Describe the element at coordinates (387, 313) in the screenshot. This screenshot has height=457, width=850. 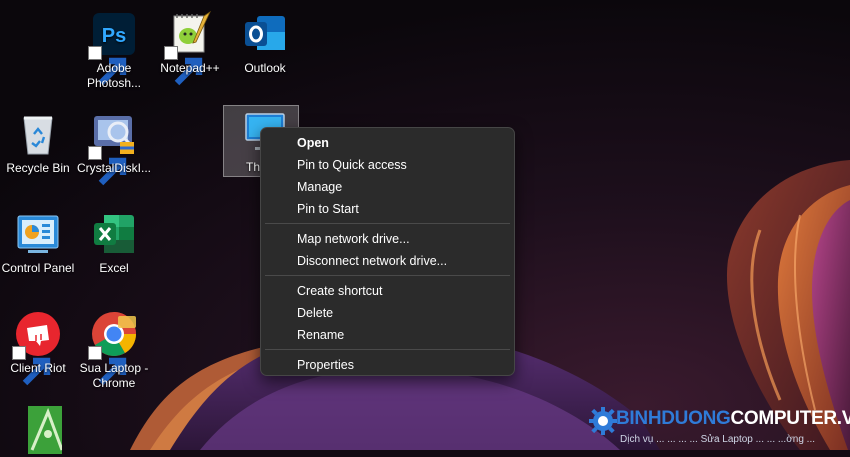
I see `menu-item-delete: Delete` at that location.